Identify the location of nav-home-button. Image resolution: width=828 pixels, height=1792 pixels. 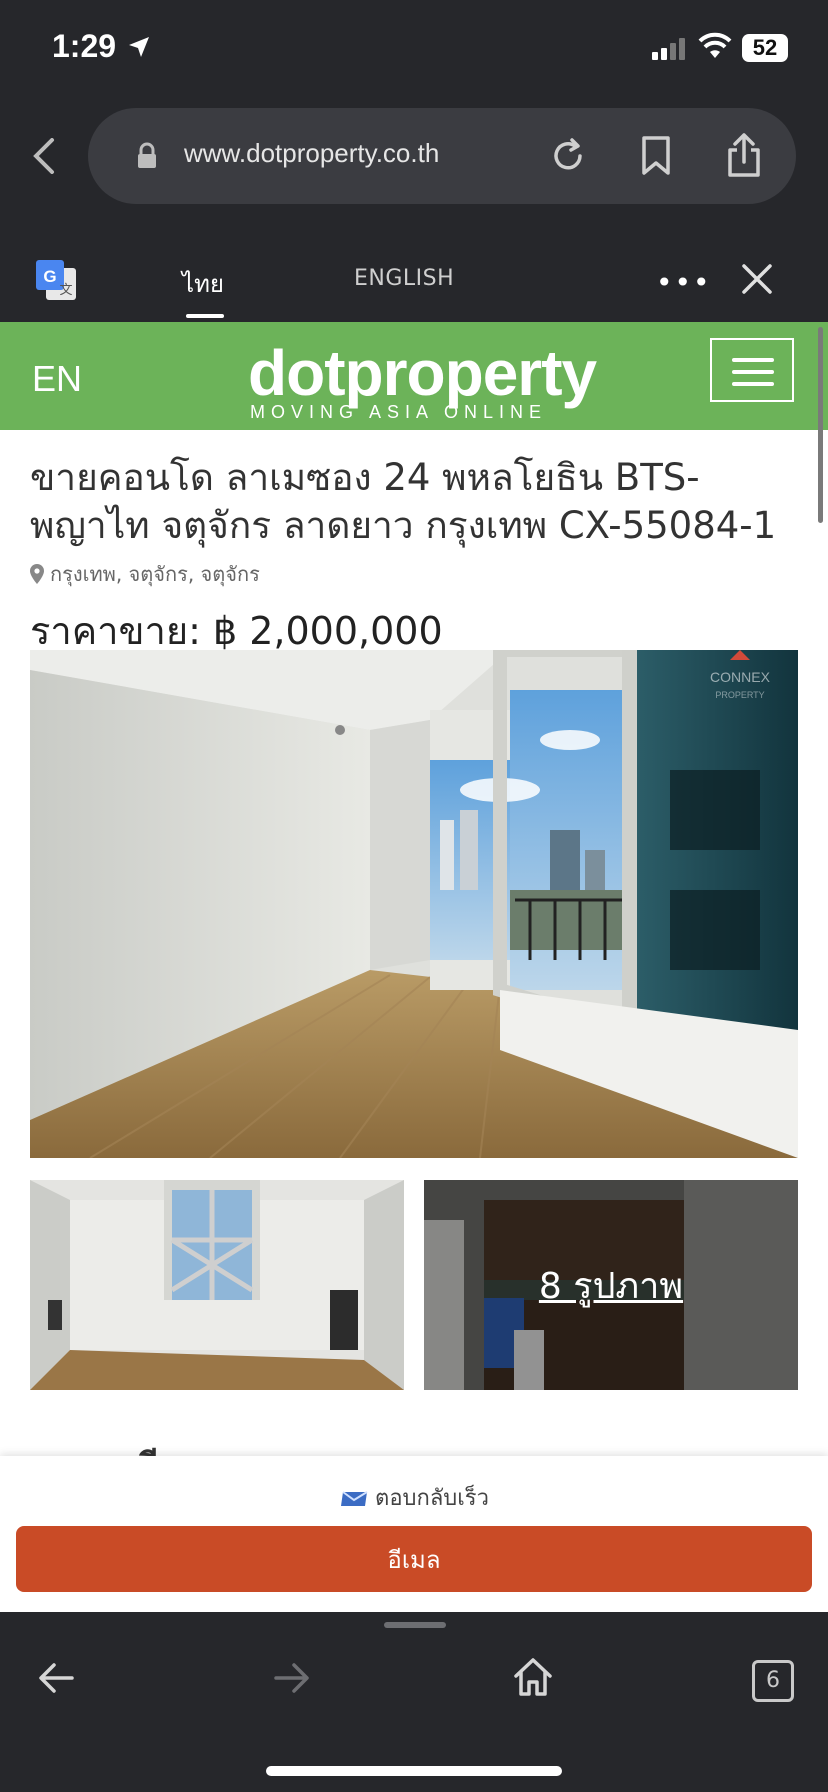
(533, 1679).